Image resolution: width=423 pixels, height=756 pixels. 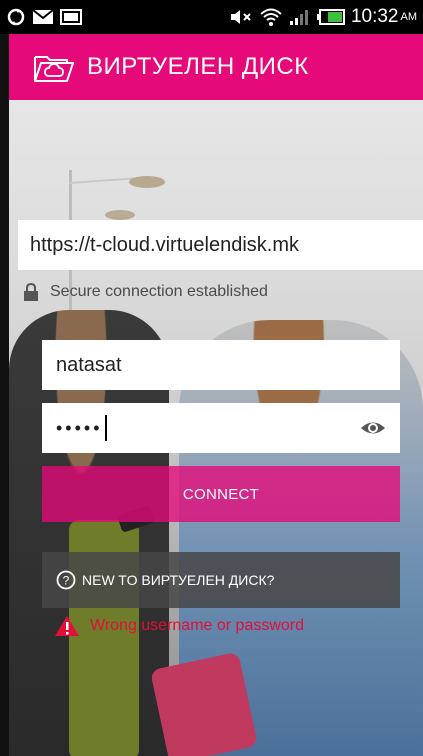 I want to click on cloud-folder-icon, so click(x=54, y=69).